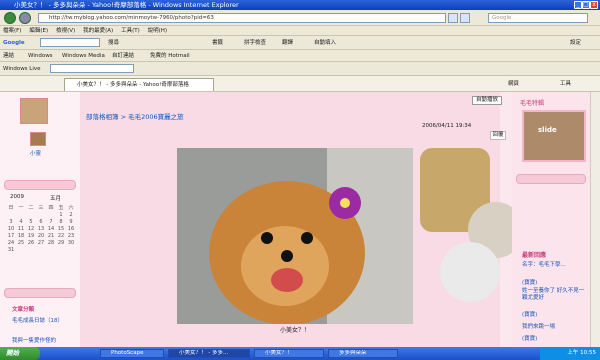 This screenshot has height=360, width=600. What do you see at coordinates (41, 228) in the screenshot?
I see `calendar-day: 13` at bounding box center [41, 228].